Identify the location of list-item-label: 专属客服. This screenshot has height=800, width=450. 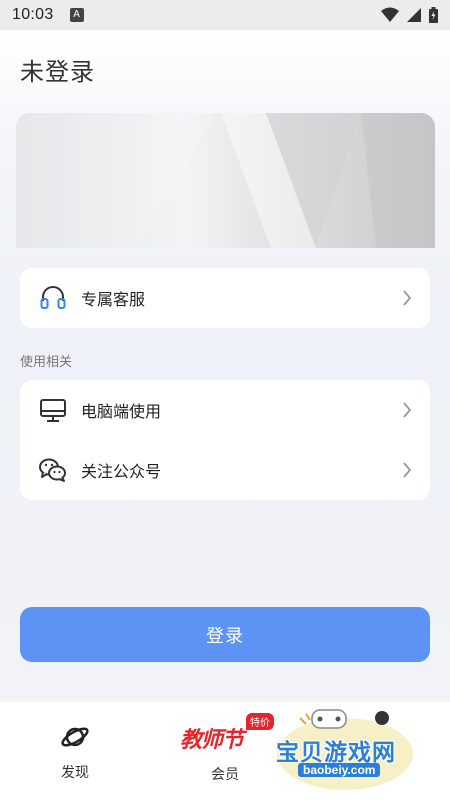
(113, 299).